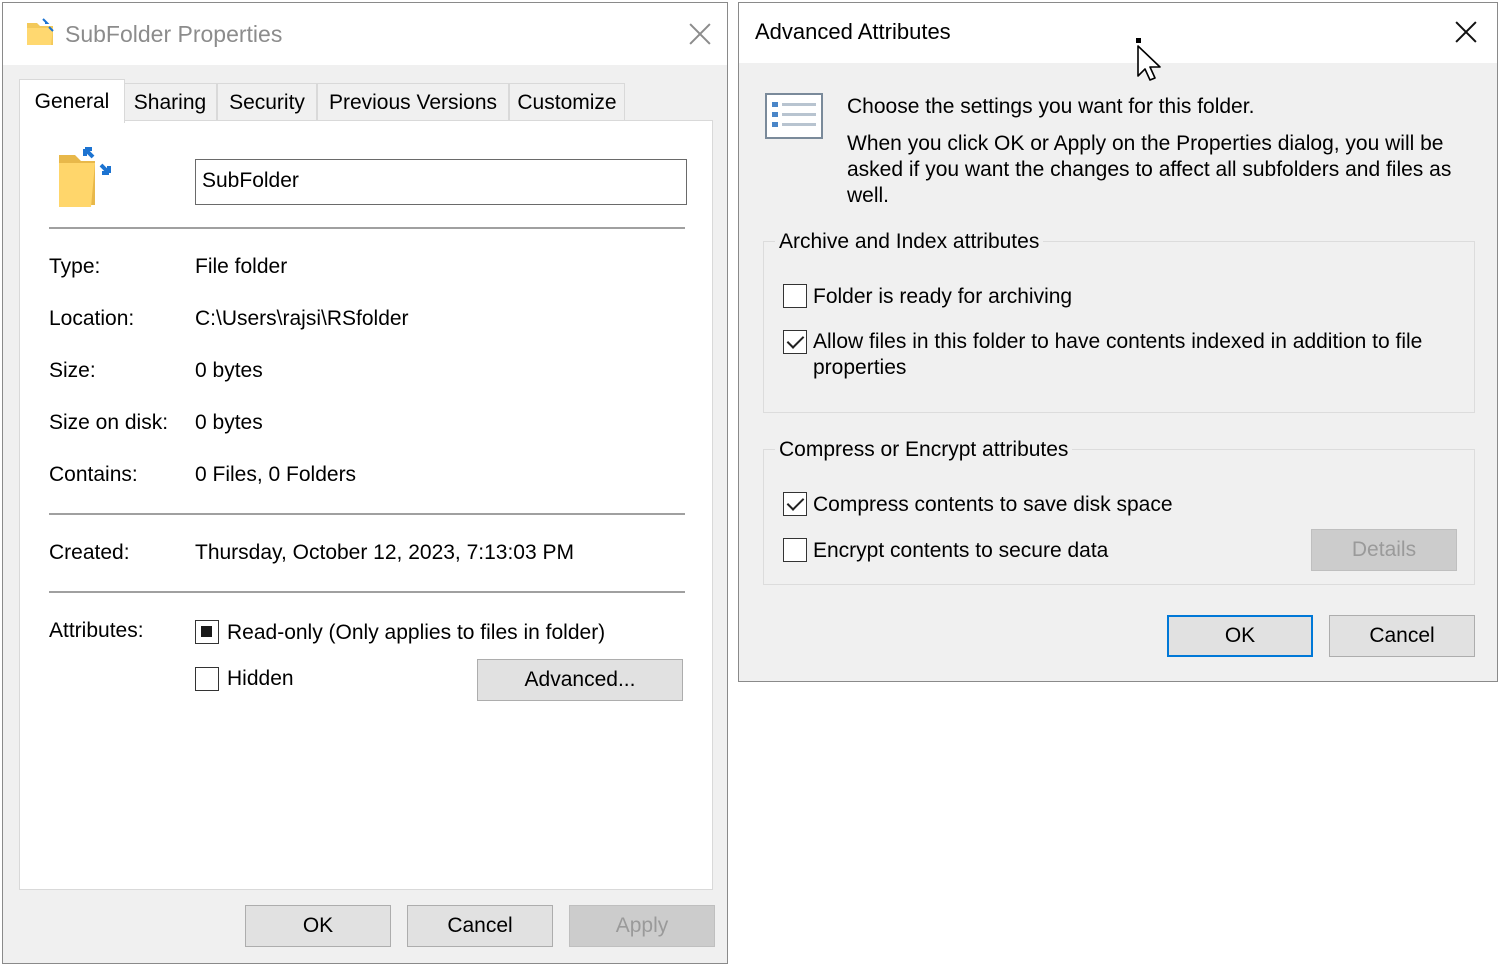 The height and width of the screenshot is (966, 1502). What do you see at coordinates (85, 177) in the screenshot?
I see `folder-icon` at bounding box center [85, 177].